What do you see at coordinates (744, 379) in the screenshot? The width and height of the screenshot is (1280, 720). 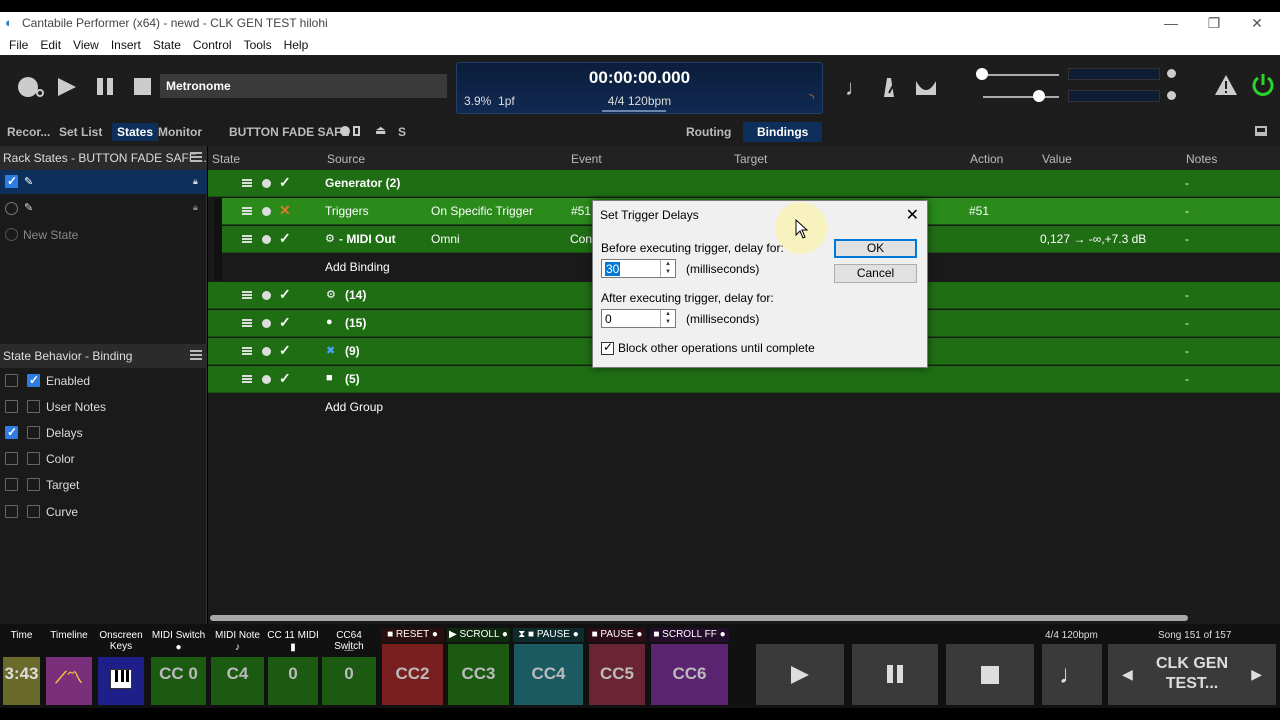 I see `table-row: ✓ ■ (5) -` at bounding box center [744, 379].